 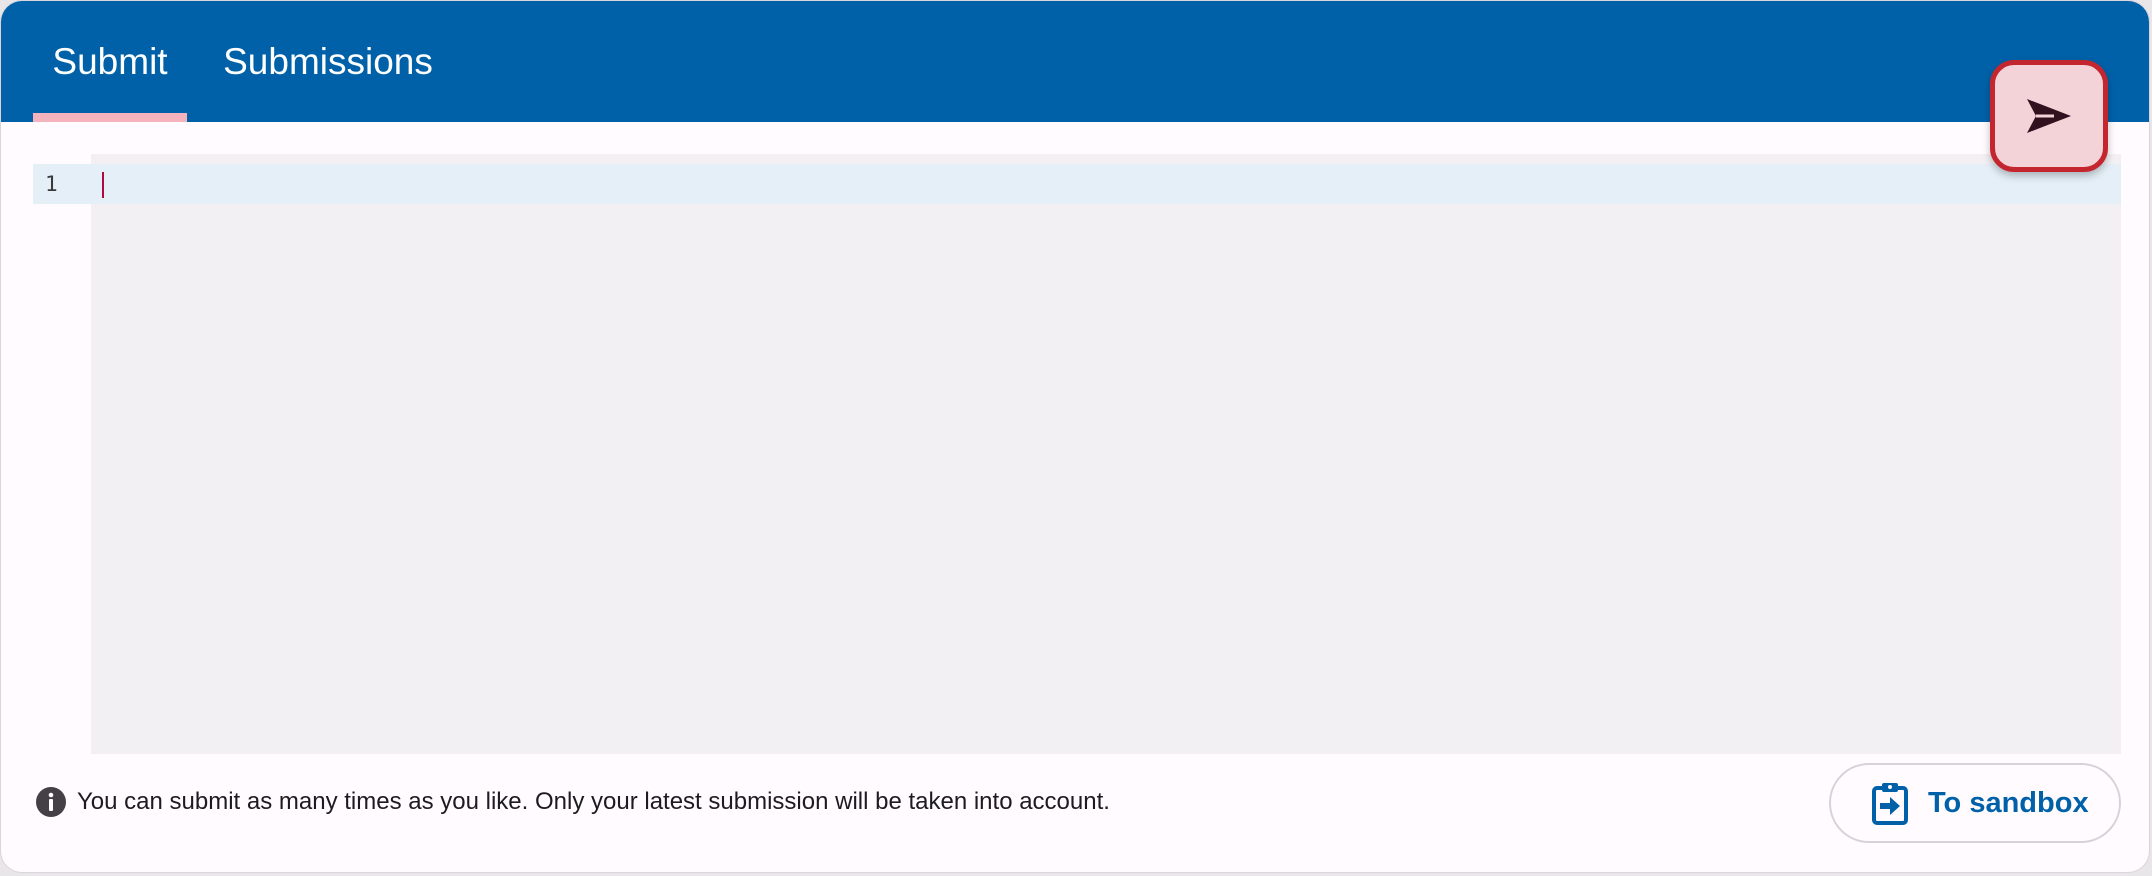 I want to click on submit-button, so click(x=2049, y=116).